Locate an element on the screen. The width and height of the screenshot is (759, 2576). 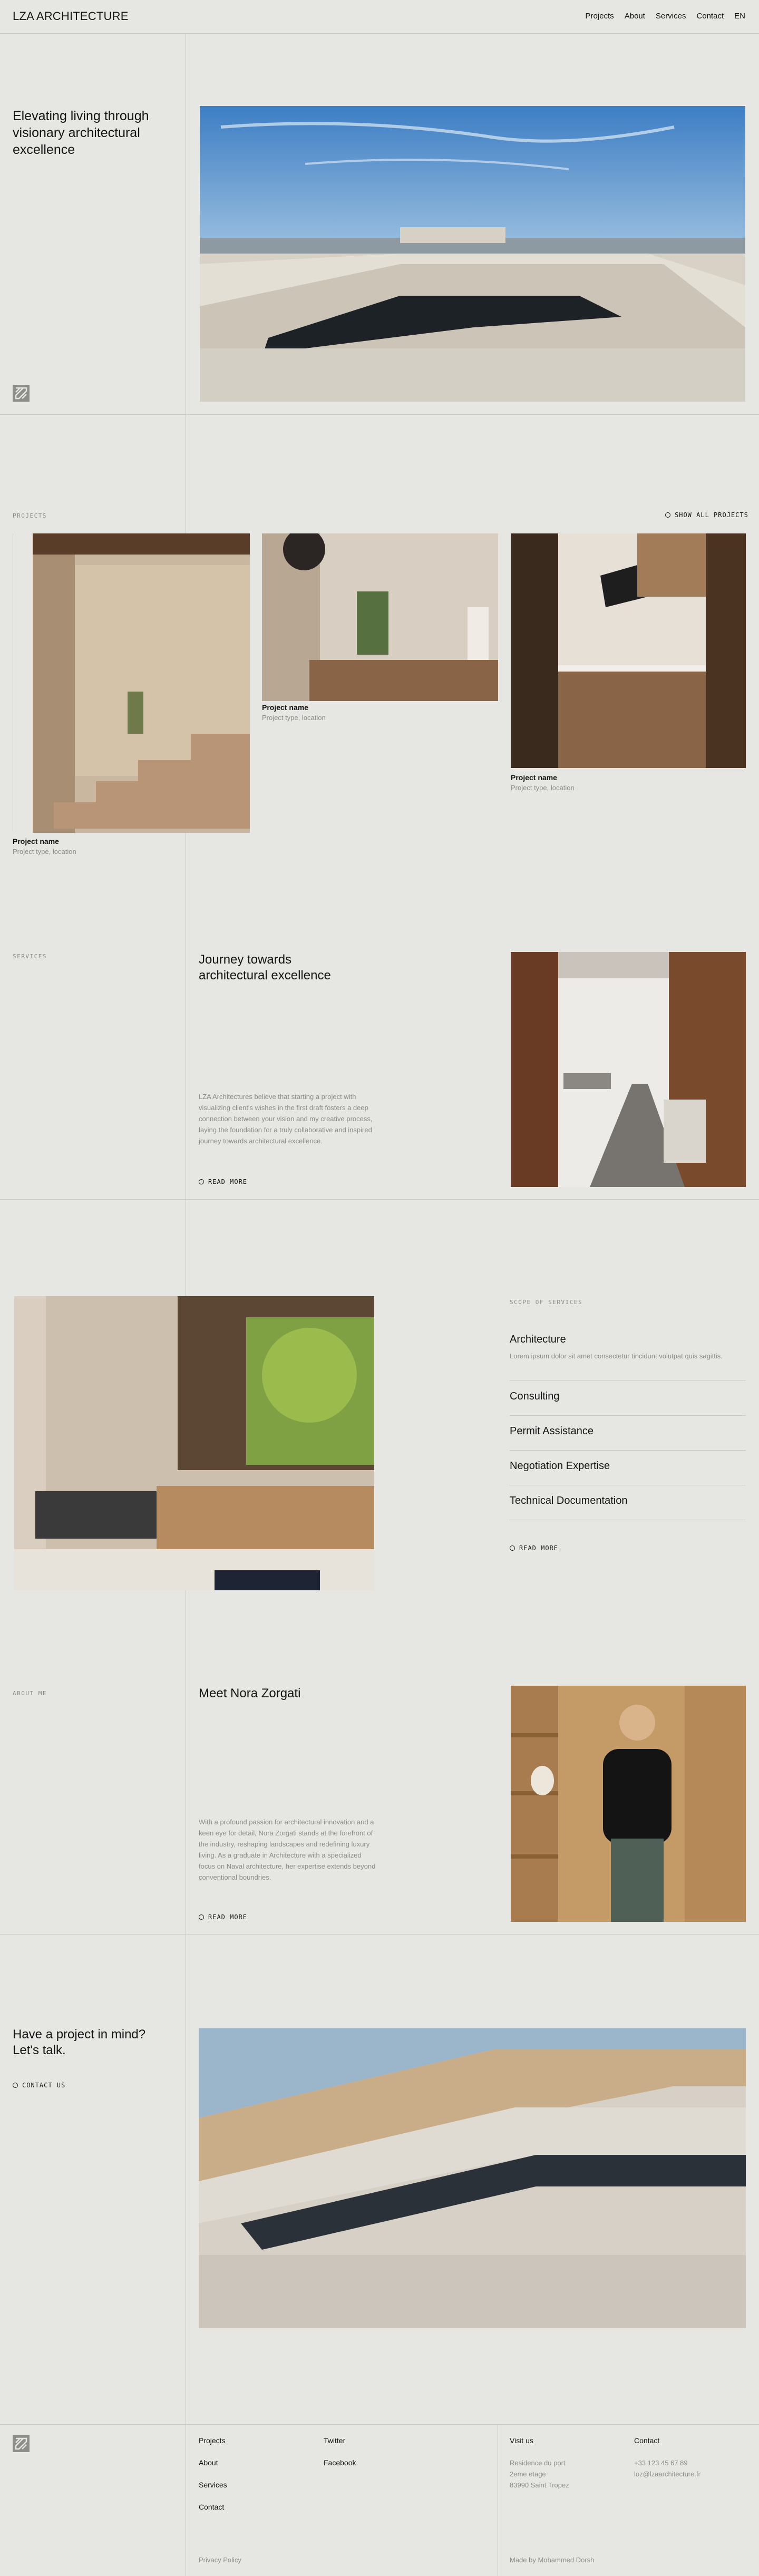
services-label: SERVICES is located at coordinates (30, 956).